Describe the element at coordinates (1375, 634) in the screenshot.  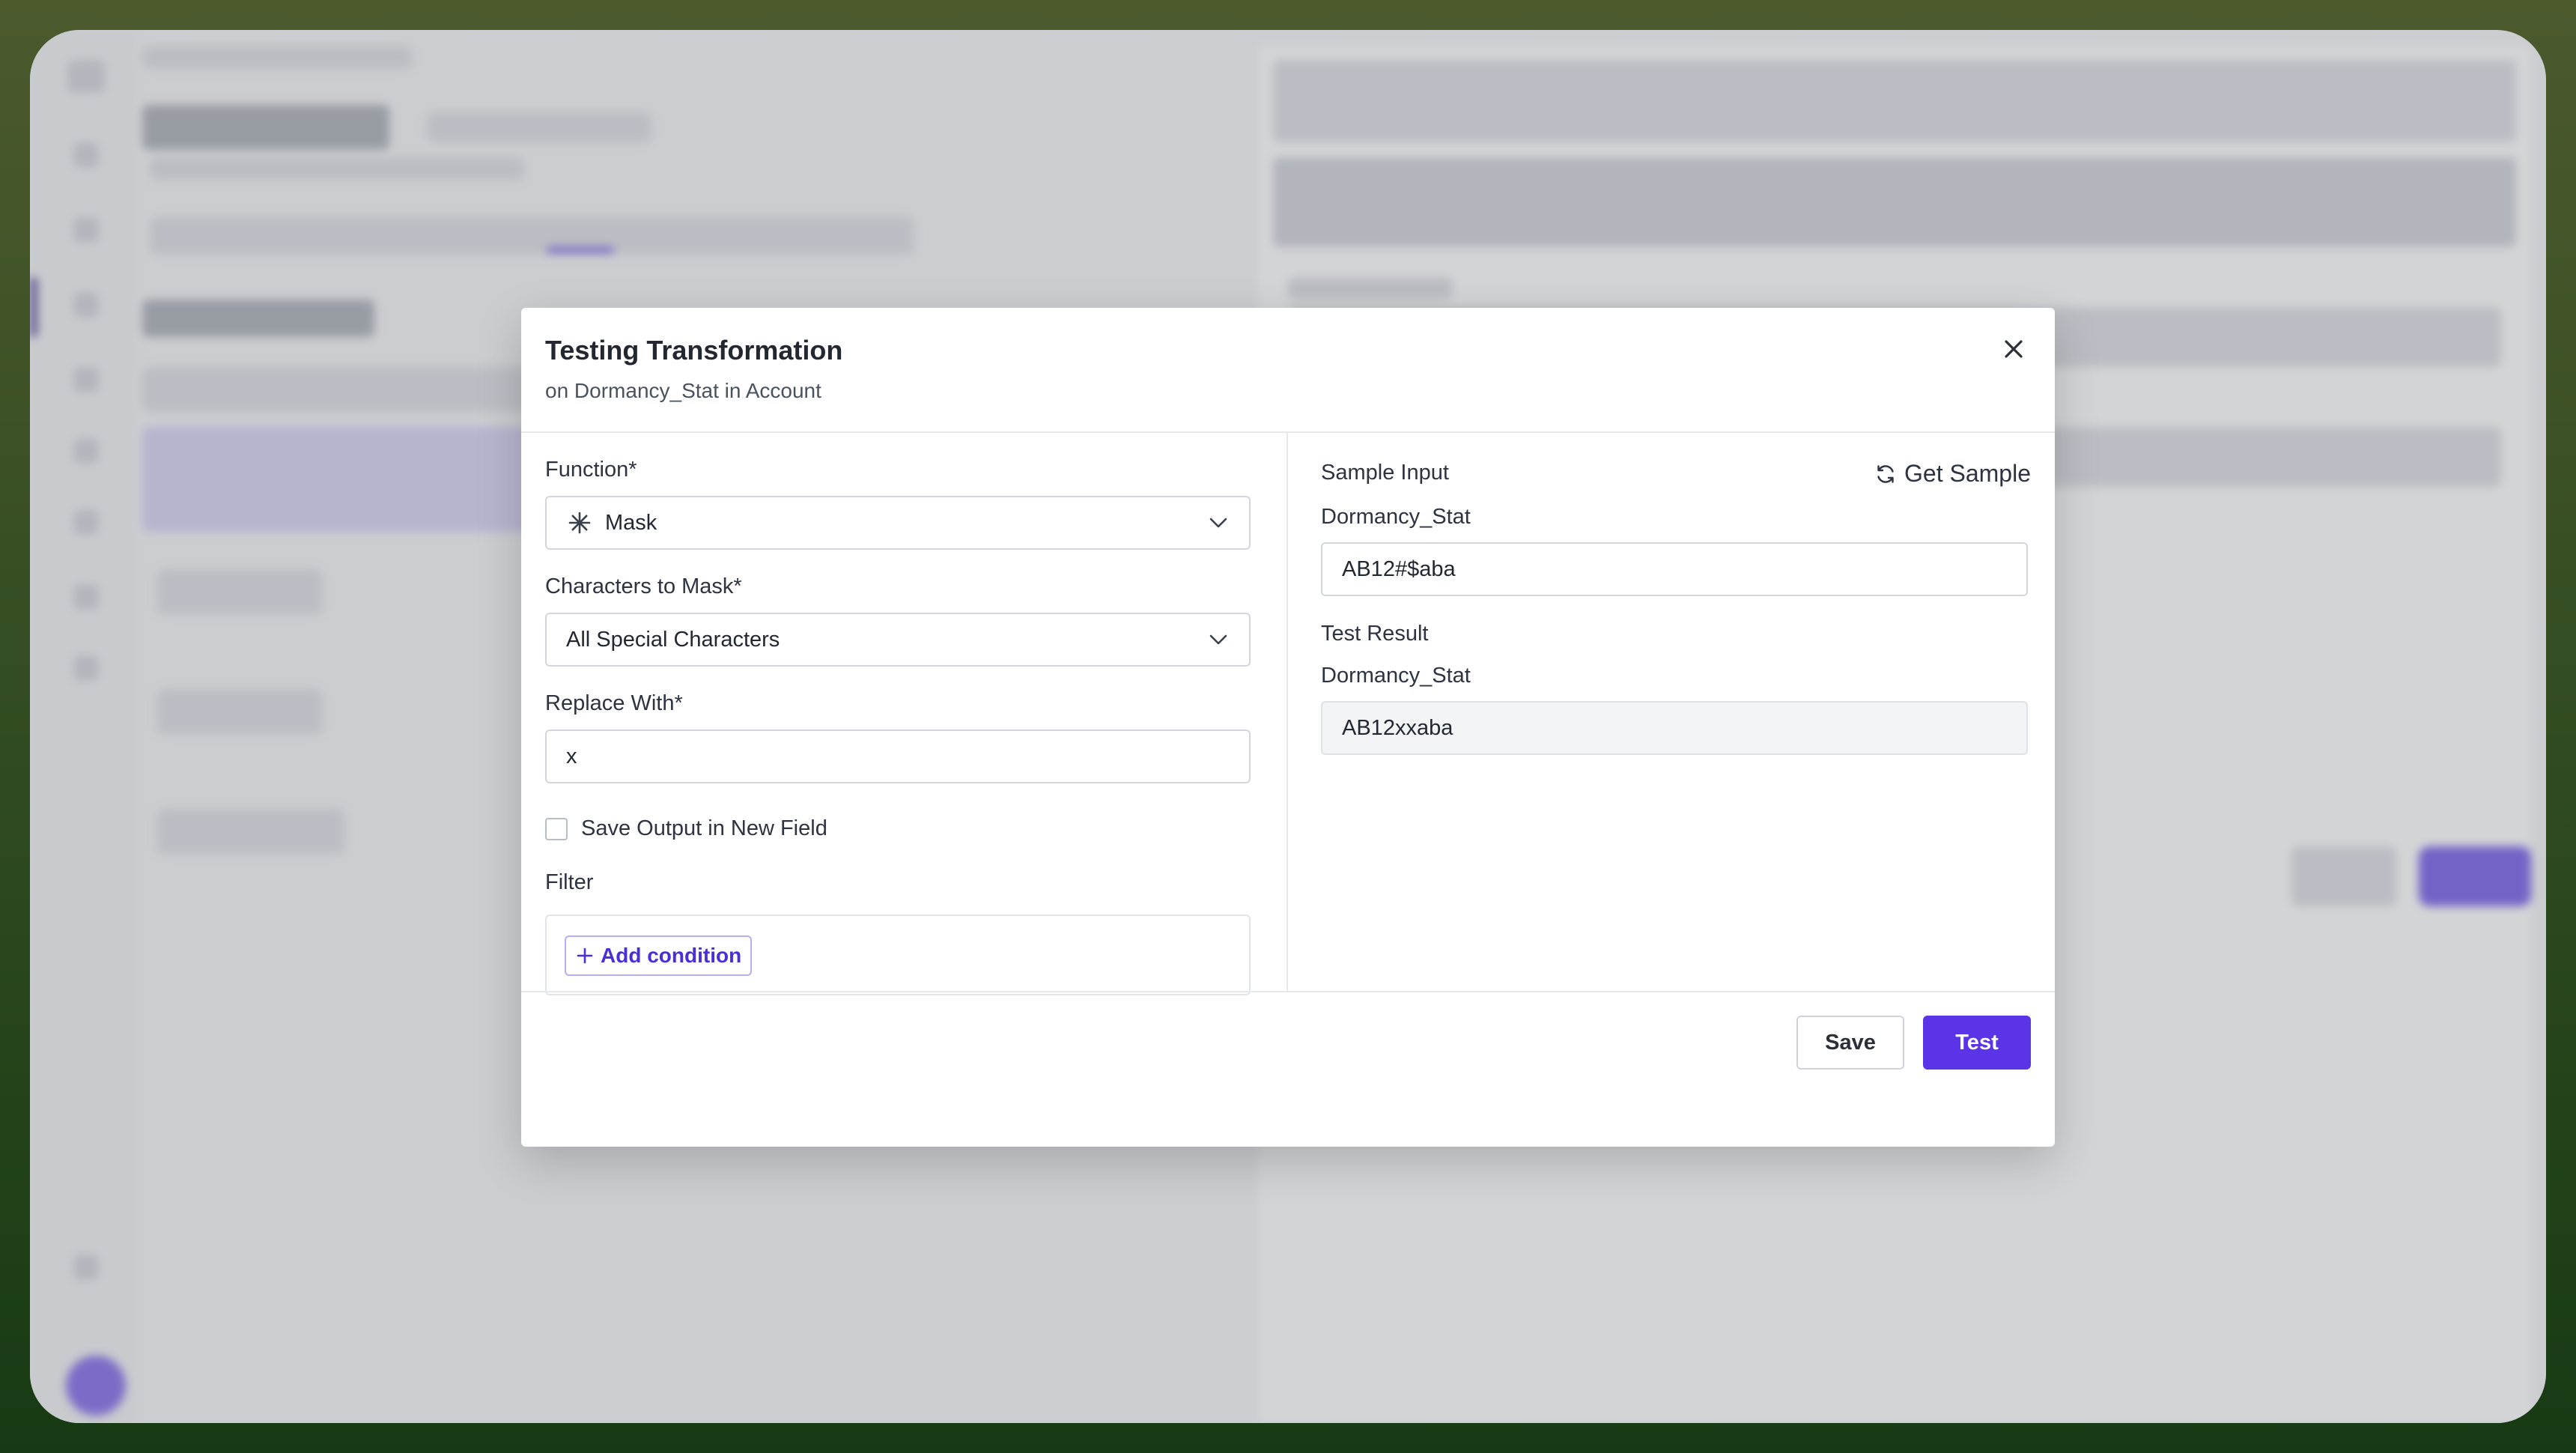
I see `test-result-label: Test Result` at that location.